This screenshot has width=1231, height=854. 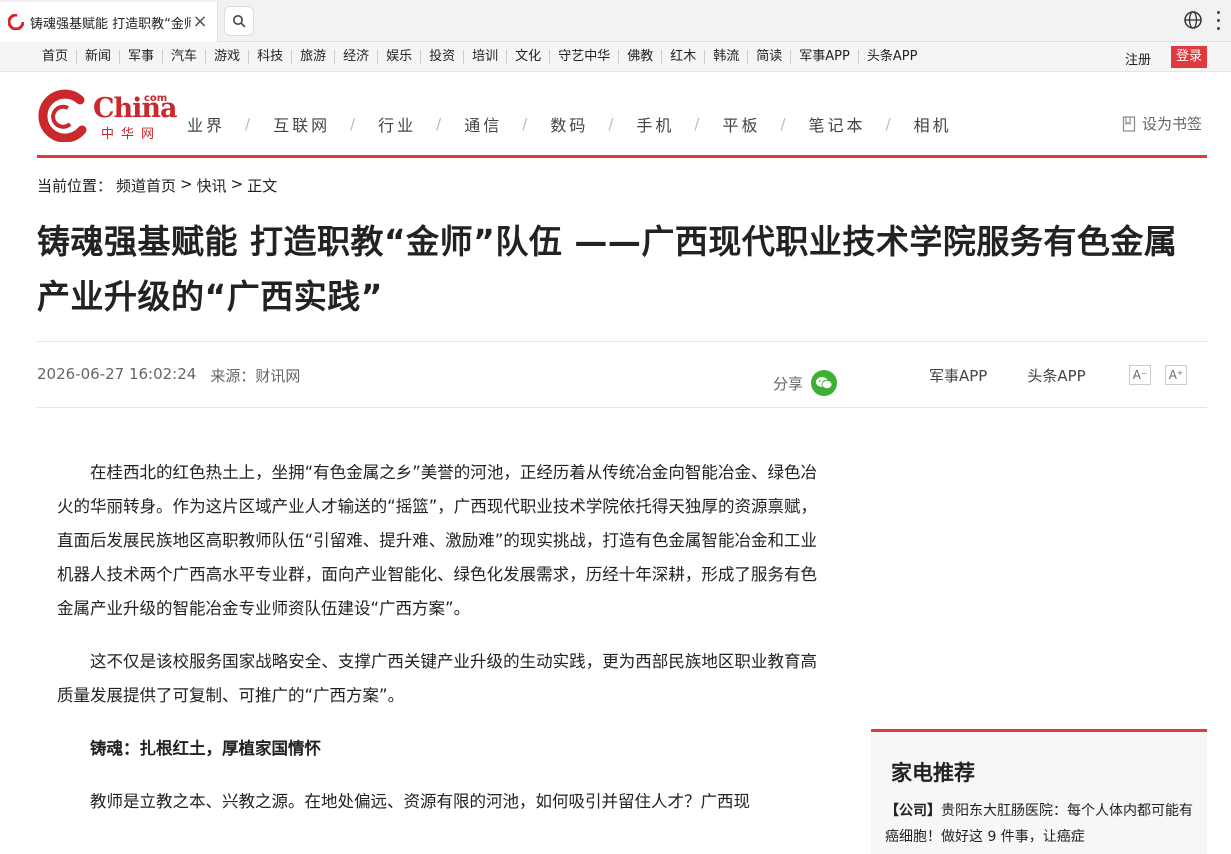 What do you see at coordinates (1056, 375) in the screenshot?
I see `headline-app-link: 头条APP` at bounding box center [1056, 375].